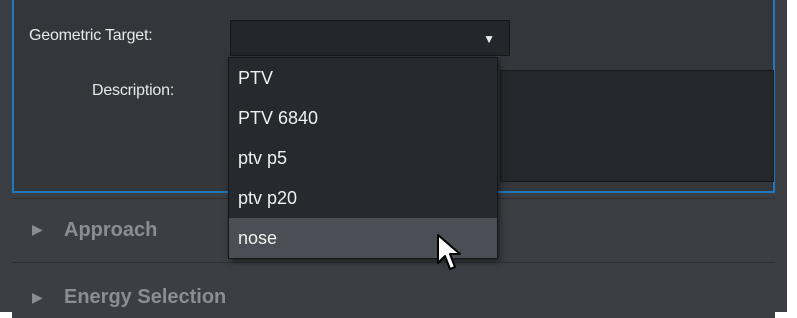 Image resolution: width=797 pixels, height=318 pixels. I want to click on dropdown-option-ptv-p5: ptv p5, so click(363, 158).